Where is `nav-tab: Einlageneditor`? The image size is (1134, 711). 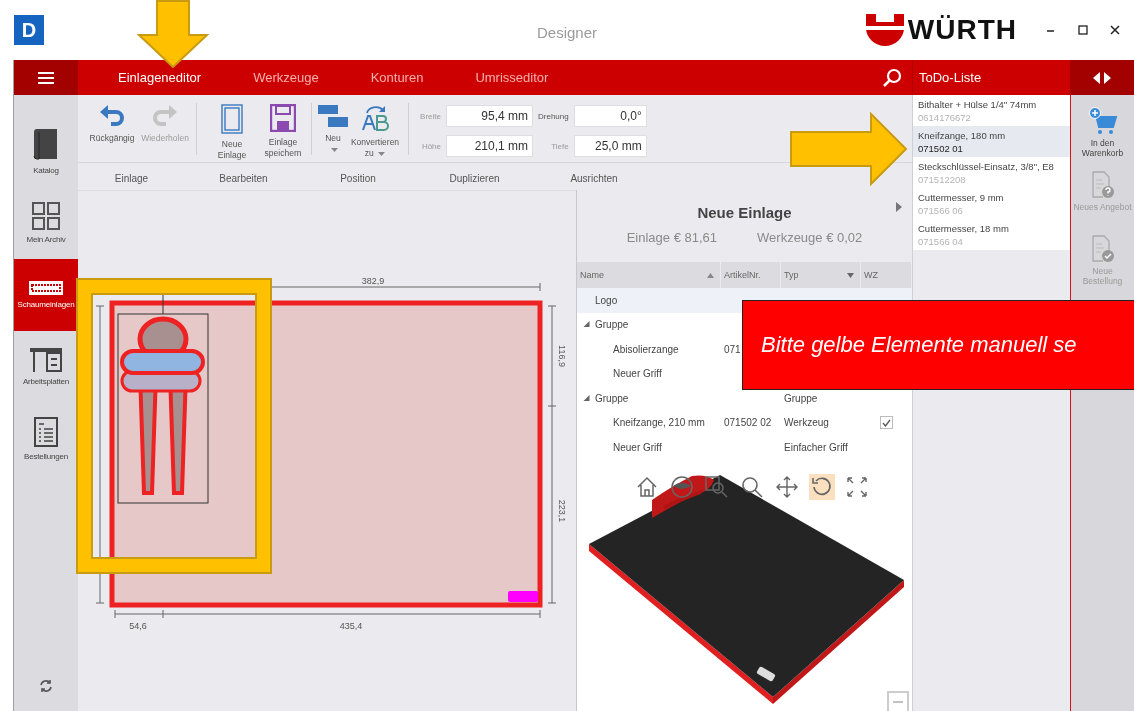
nav-tab: Einlageneditor is located at coordinates (160, 77).